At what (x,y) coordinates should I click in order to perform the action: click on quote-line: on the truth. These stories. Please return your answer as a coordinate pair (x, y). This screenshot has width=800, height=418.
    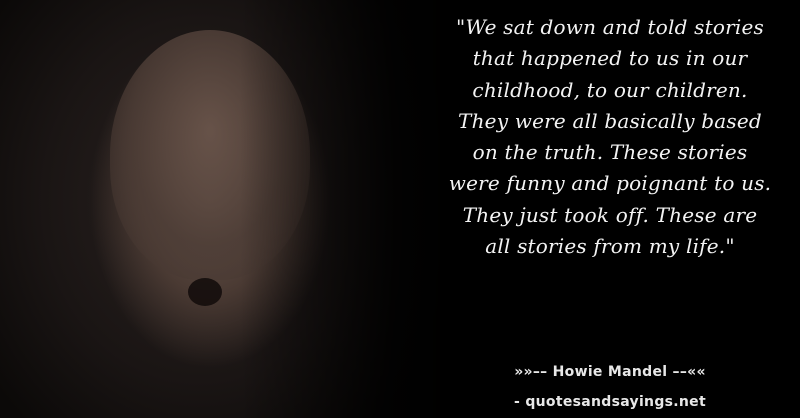
    Looking at the image, I should click on (610, 152).